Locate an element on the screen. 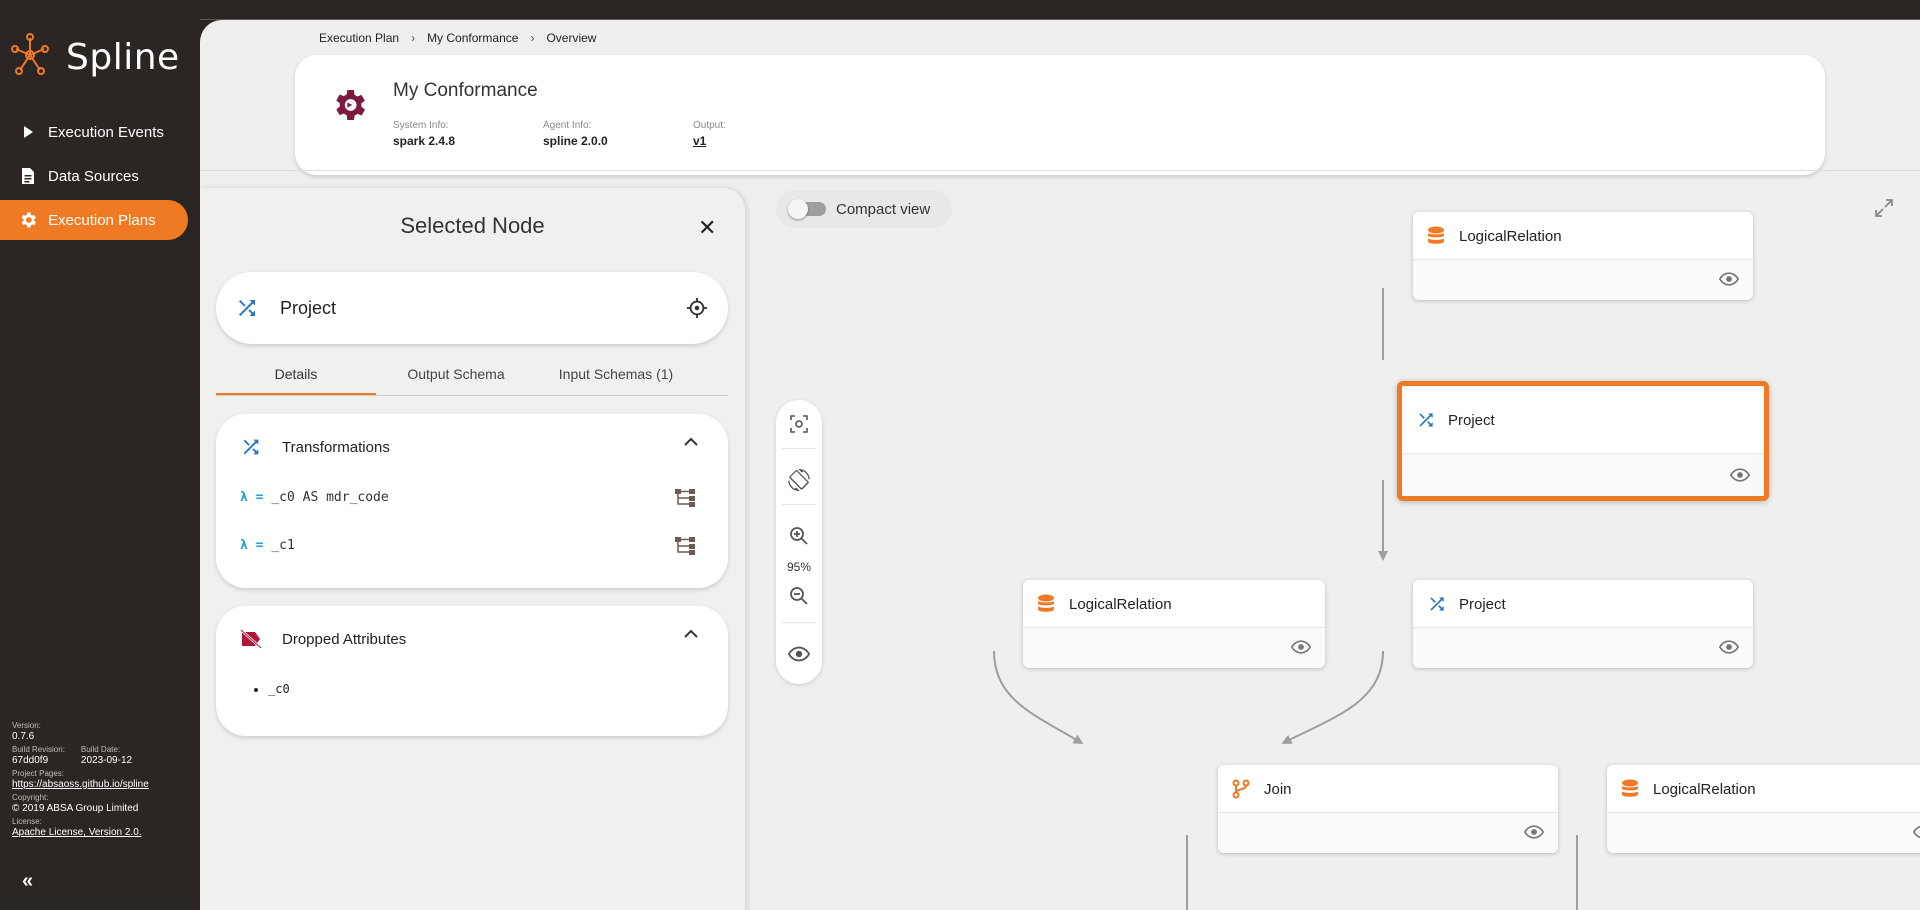 The image size is (1920, 910). page-title: My Conformance is located at coordinates (465, 90).